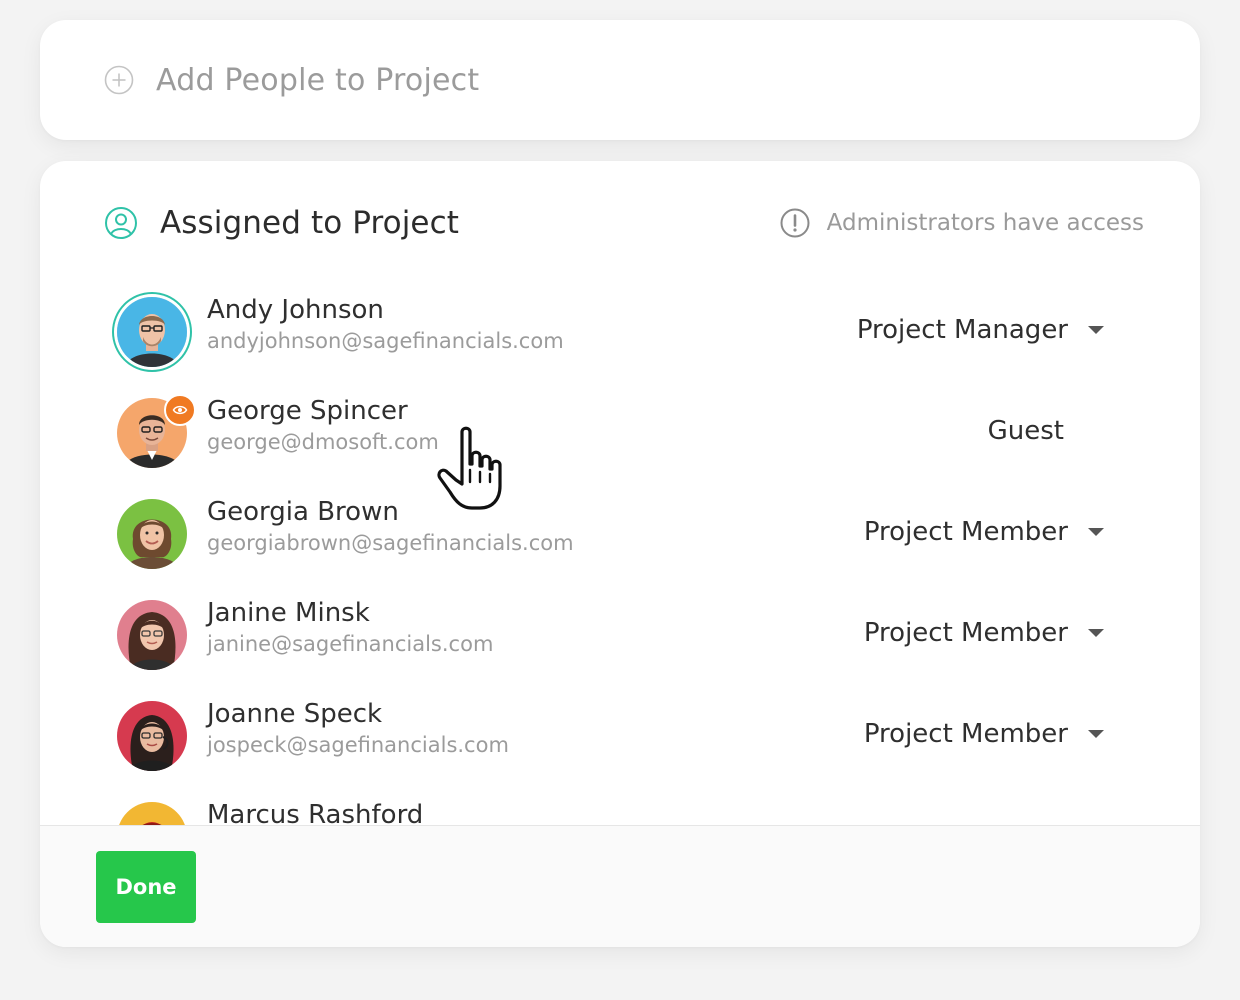 This screenshot has height=1000, width=1240. What do you see at coordinates (620, 80) in the screenshot?
I see `add-people-card: Add People to Project` at bounding box center [620, 80].